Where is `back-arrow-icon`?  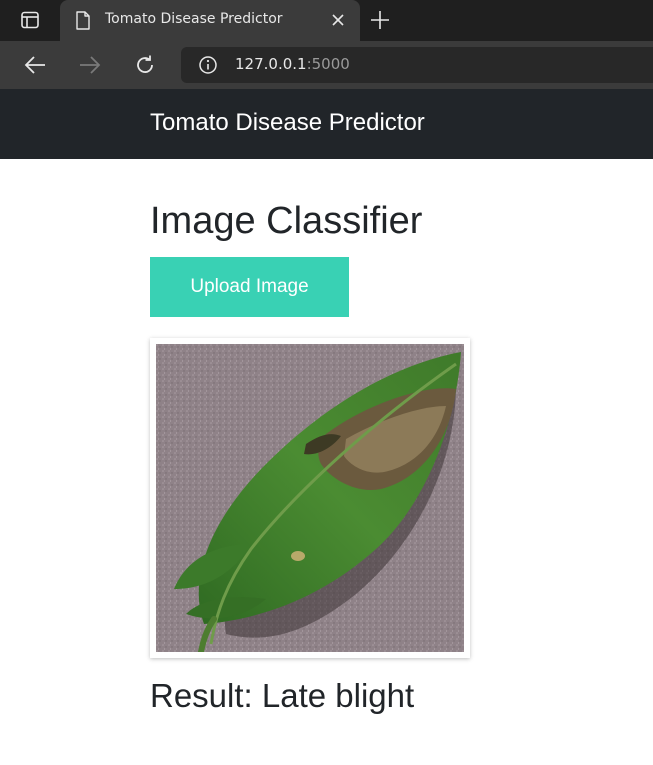
back-arrow-icon is located at coordinates (34, 65).